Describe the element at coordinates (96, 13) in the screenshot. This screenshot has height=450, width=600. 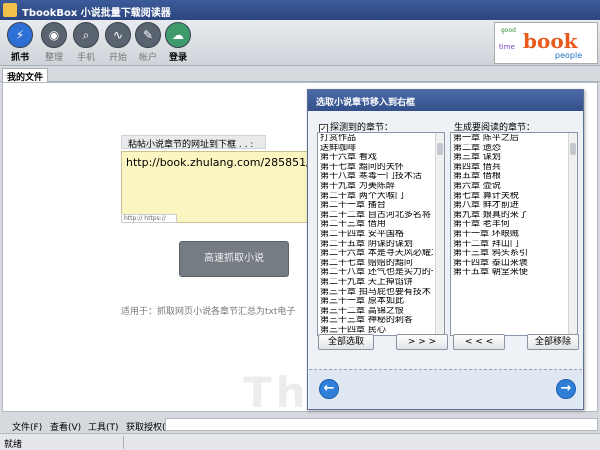
I see `window-title: TbookBox 小说批量下载阅读器` at that location.